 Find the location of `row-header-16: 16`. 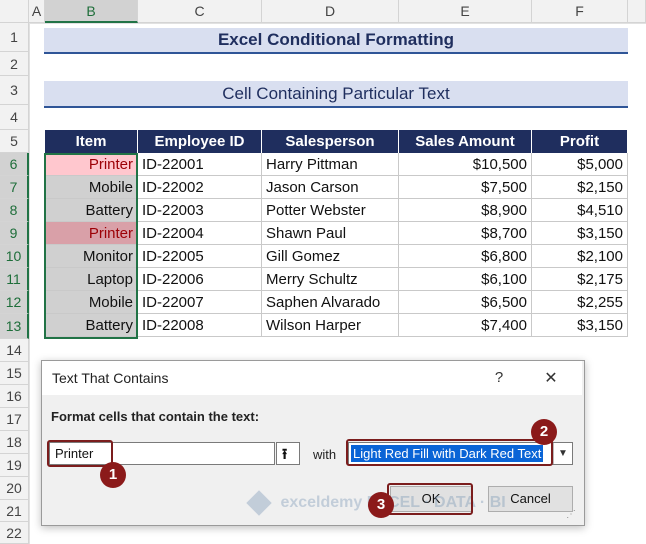

row-header-16: 16 is located at coordinates (14, 396).